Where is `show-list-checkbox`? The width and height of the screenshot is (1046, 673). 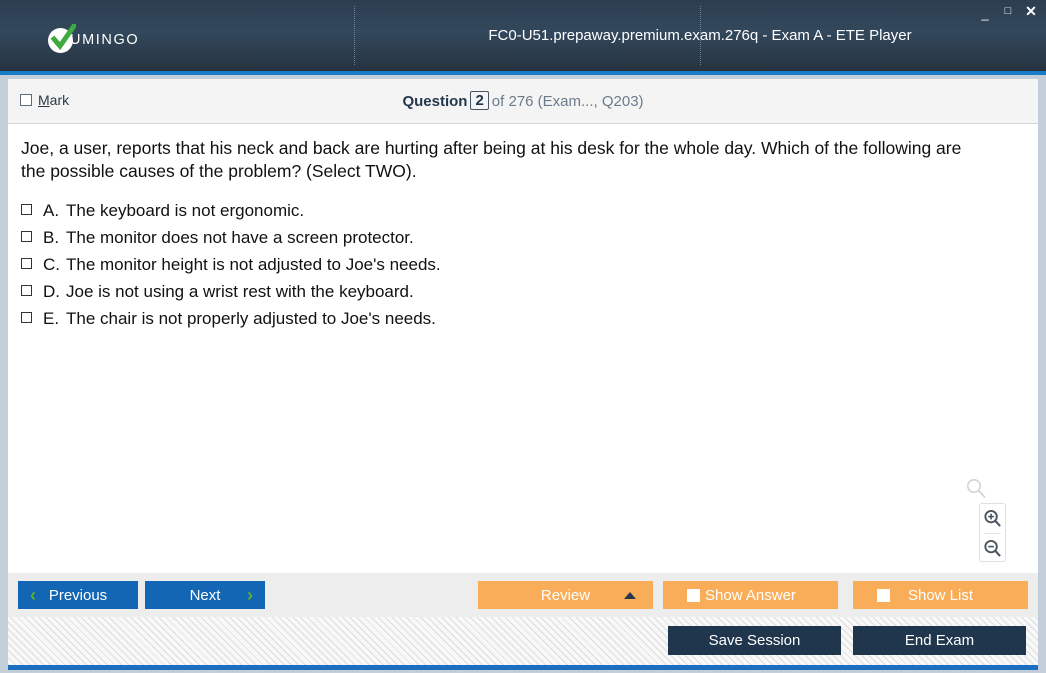
show-list-checkbox is located at coordinates (883, 595).